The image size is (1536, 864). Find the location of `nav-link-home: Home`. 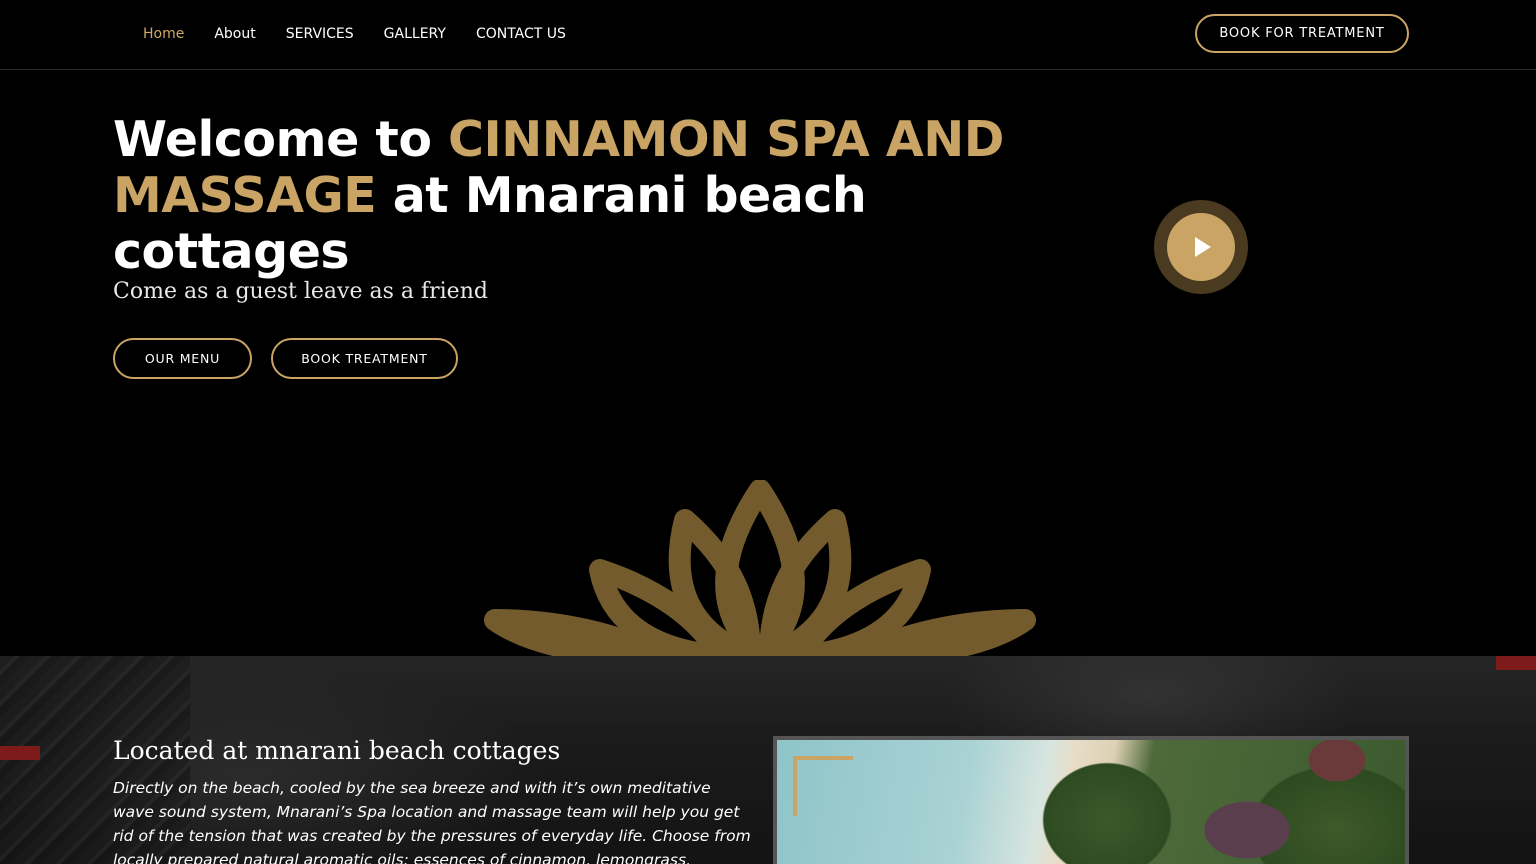

nav-link-home: Home is located at coordinates (163, 34).